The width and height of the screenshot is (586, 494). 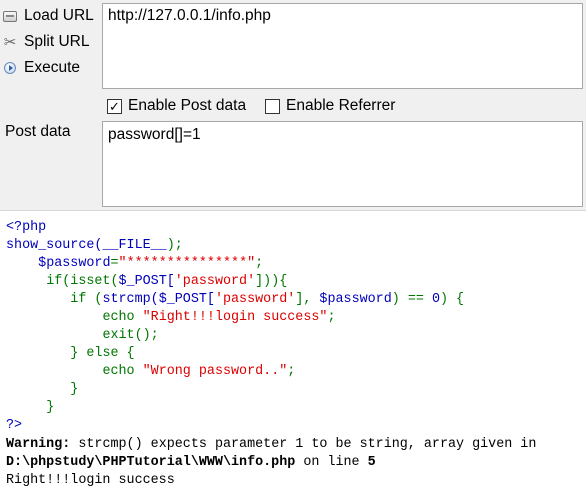 I want to click on enable-referrer-checkbox: Enable Referrer, so click(x=330, y=106).